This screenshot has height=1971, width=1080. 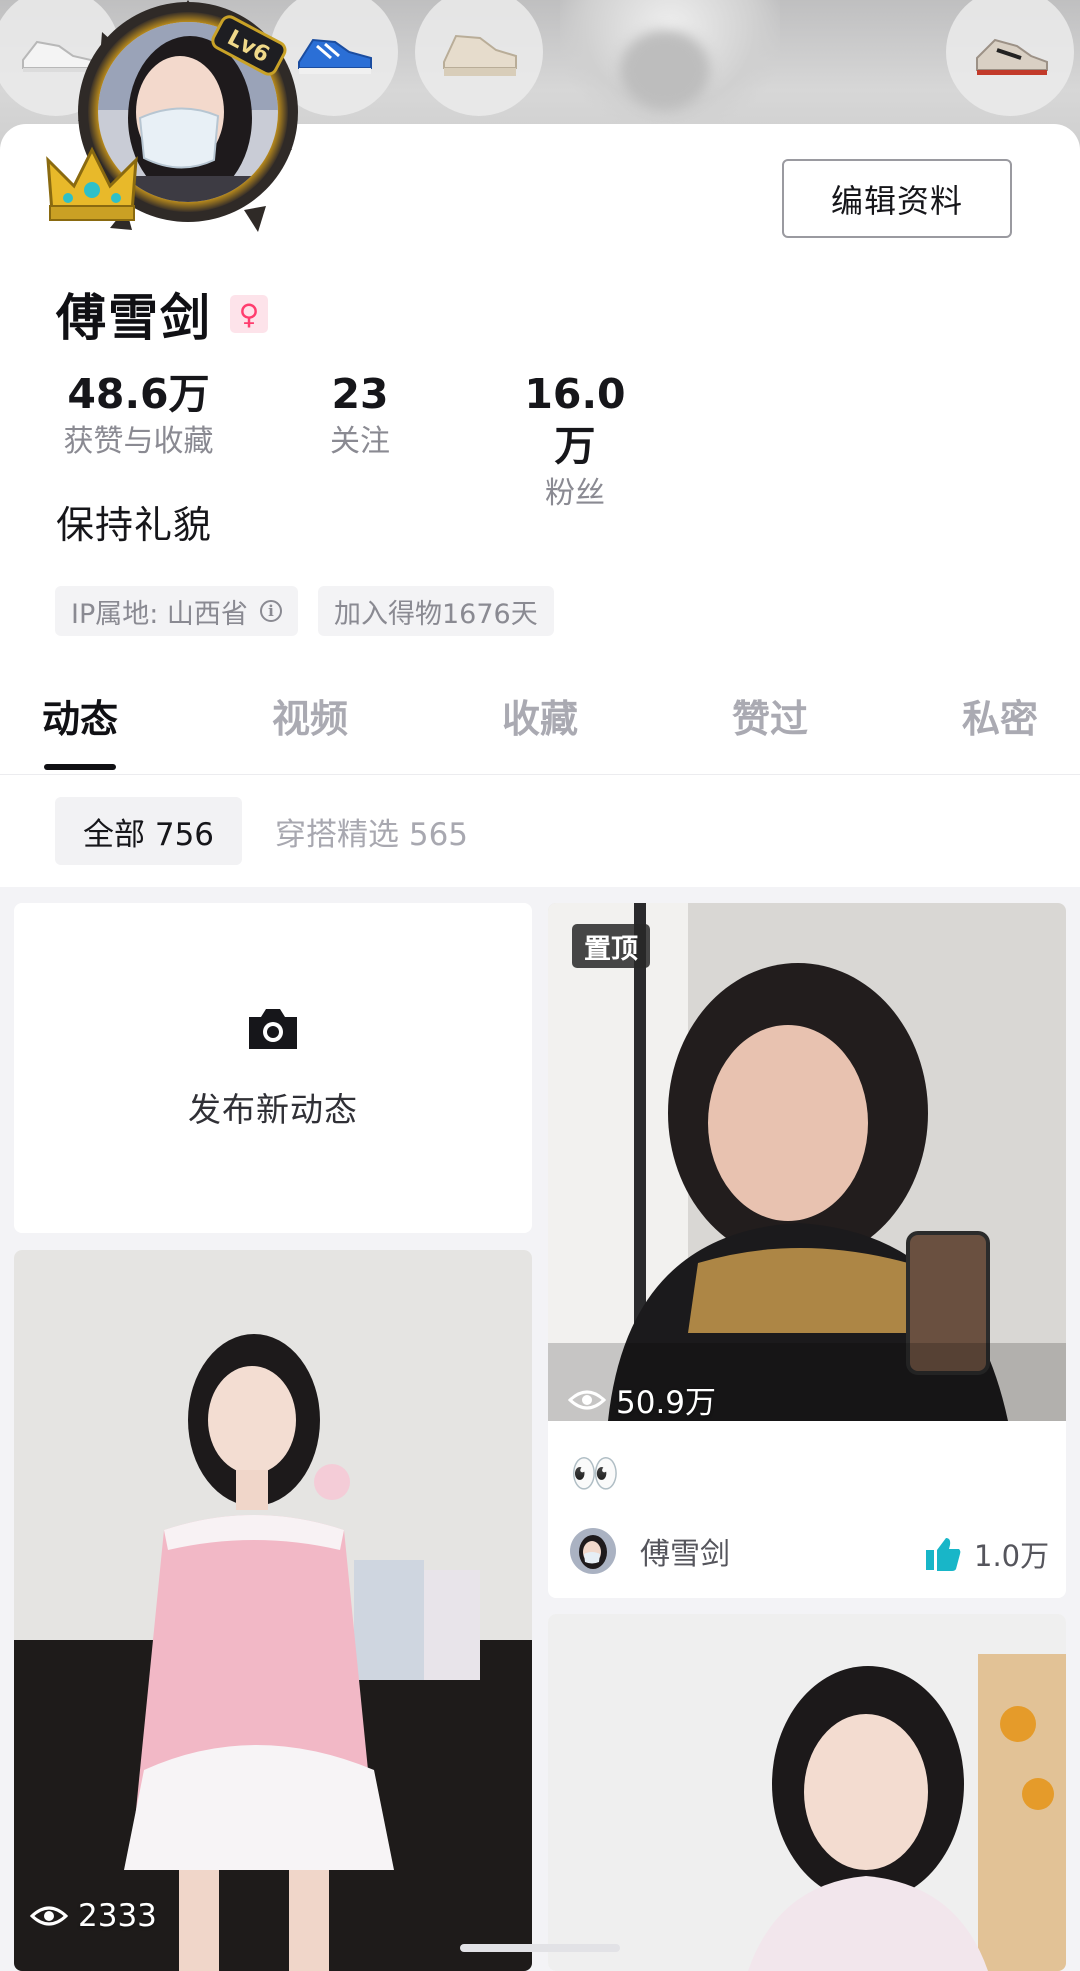 I want to click on profile-name: 傅雪剑, so click(x=134, y=318).